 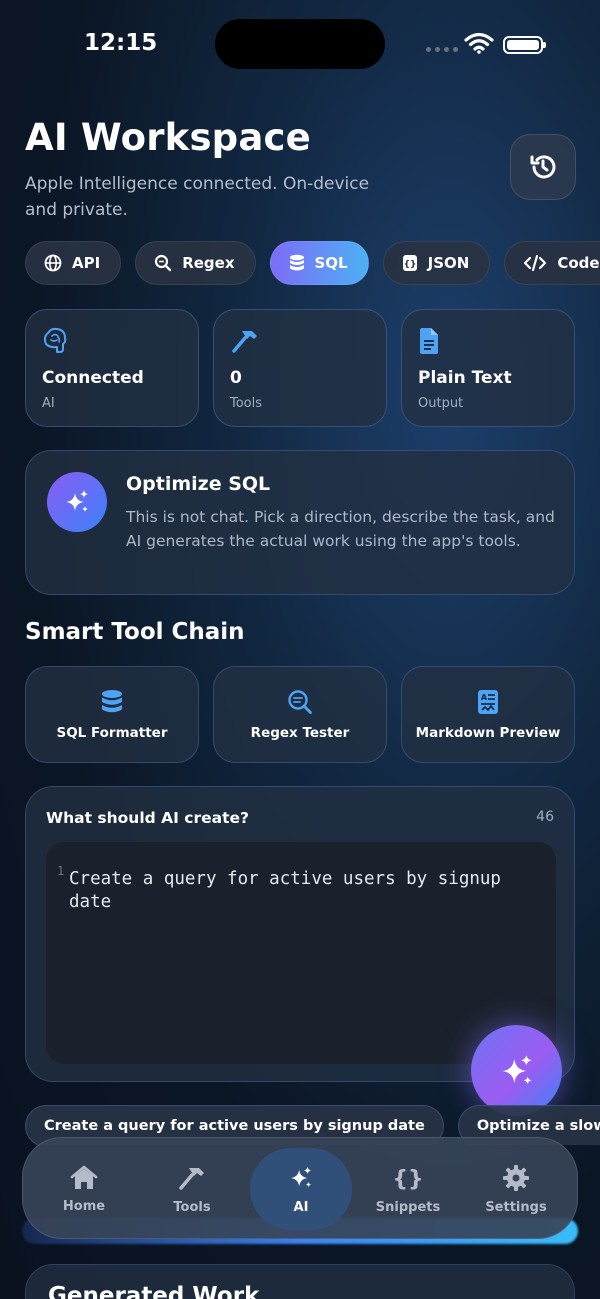 I want to click on stat-label: AI, so click(x=48, y=403).